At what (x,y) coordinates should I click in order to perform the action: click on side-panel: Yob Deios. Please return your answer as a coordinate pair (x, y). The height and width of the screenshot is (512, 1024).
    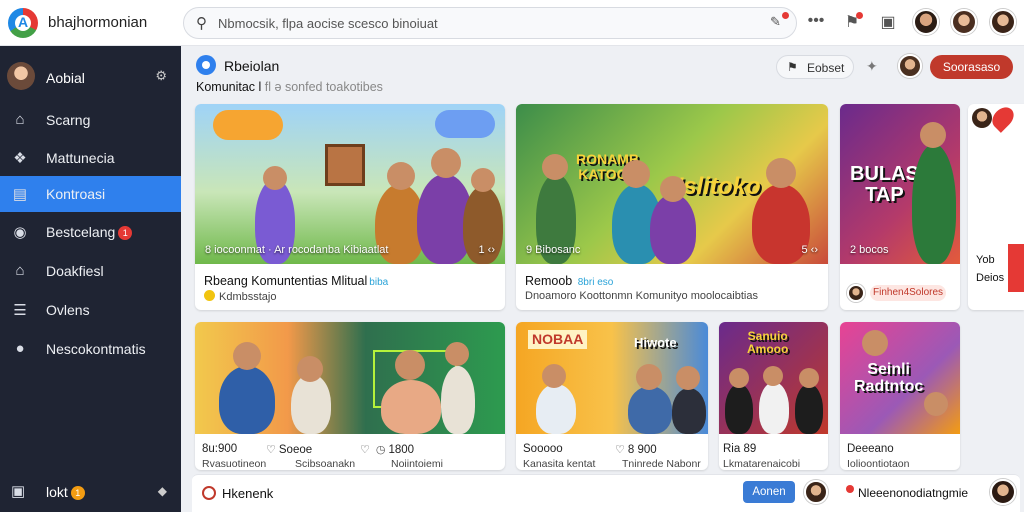
    Looking at the image, I should click on (996, 207).